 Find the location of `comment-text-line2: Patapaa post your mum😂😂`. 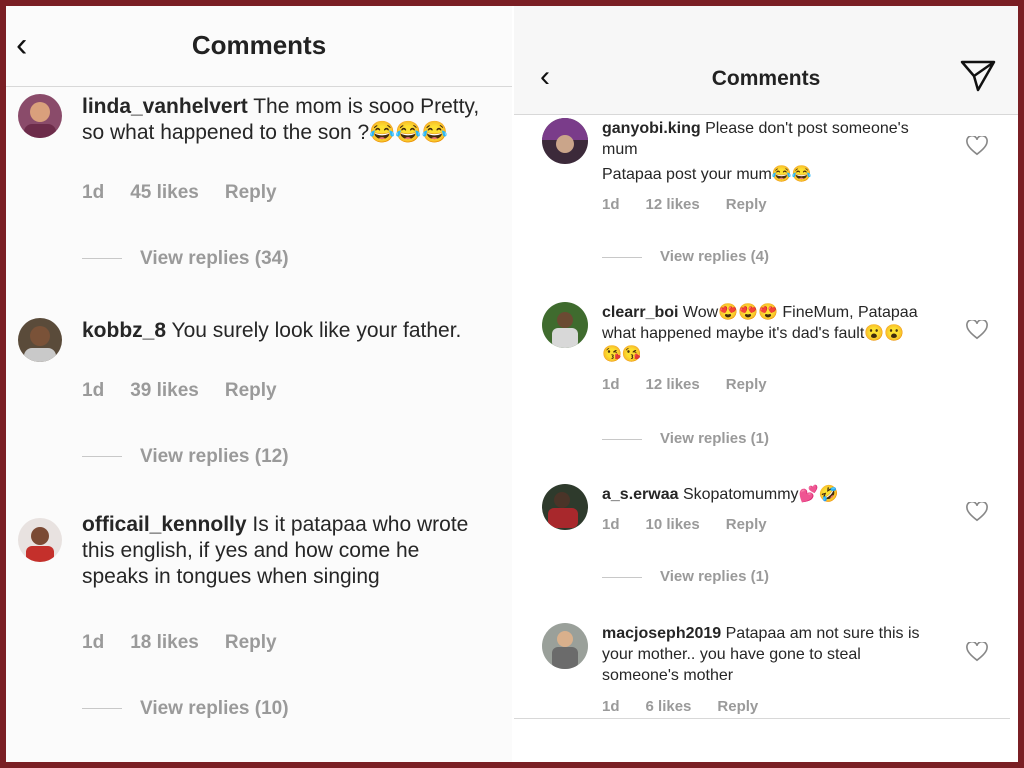

comment-text-line2: Patapaa post your mum😂😂 is located at coordinates (707, 174).